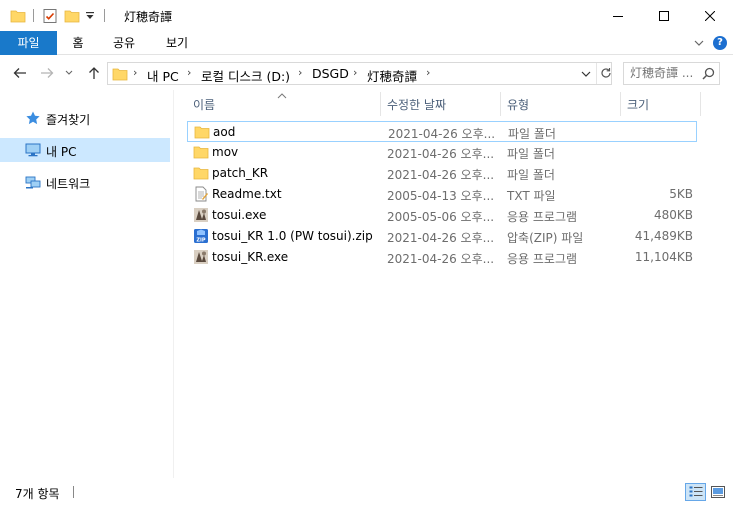  I want to click on arrow-right-icon, so click(47, 73).